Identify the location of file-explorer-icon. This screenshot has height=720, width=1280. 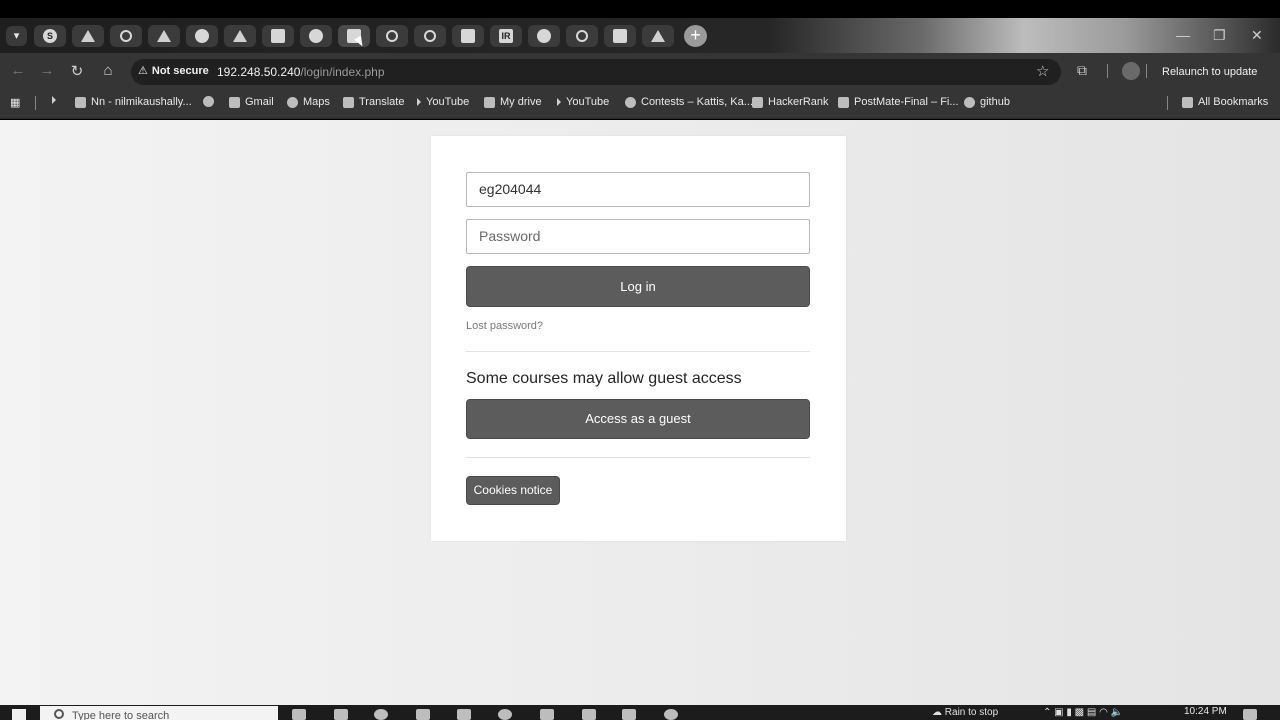
(423, 714).